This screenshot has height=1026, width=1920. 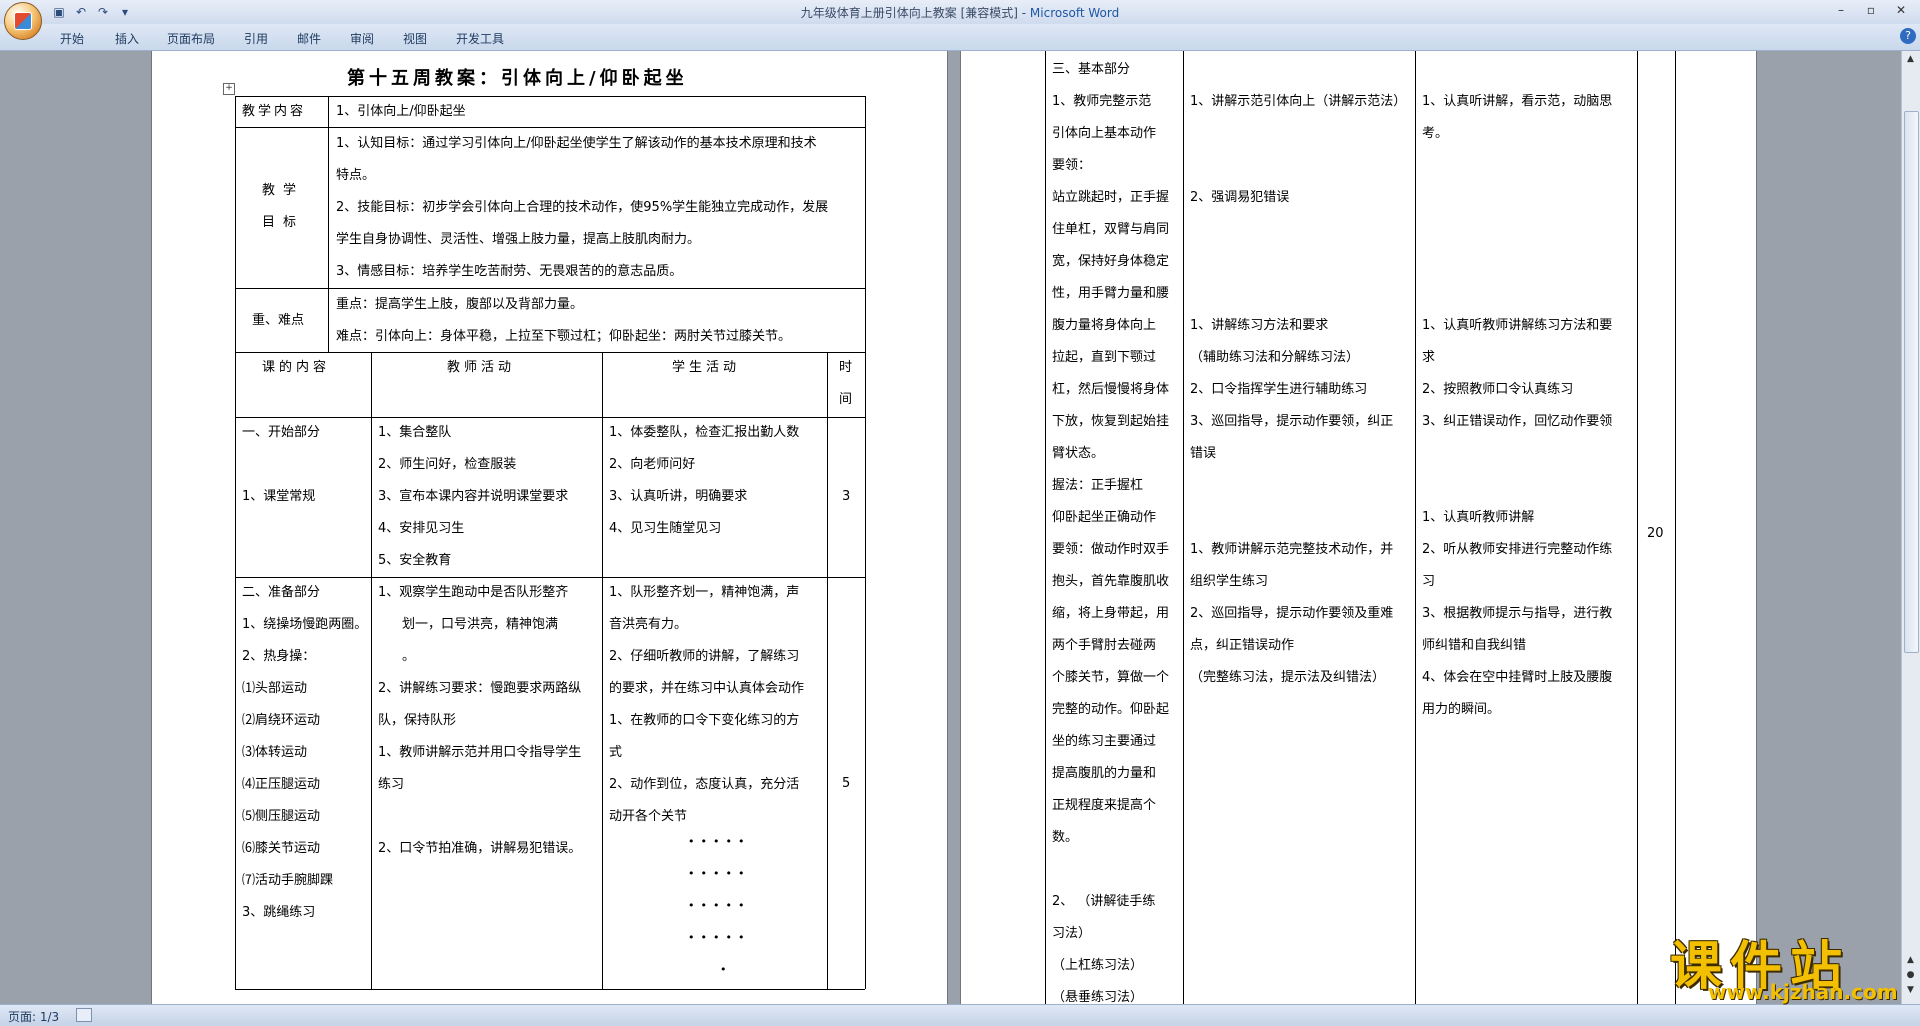 What do you see at coordinates (1292, 549) in the screenshot?
I see `cell-line: 1、教师讲解示范完整技术动作，并` at bounding box center [1292, 549].